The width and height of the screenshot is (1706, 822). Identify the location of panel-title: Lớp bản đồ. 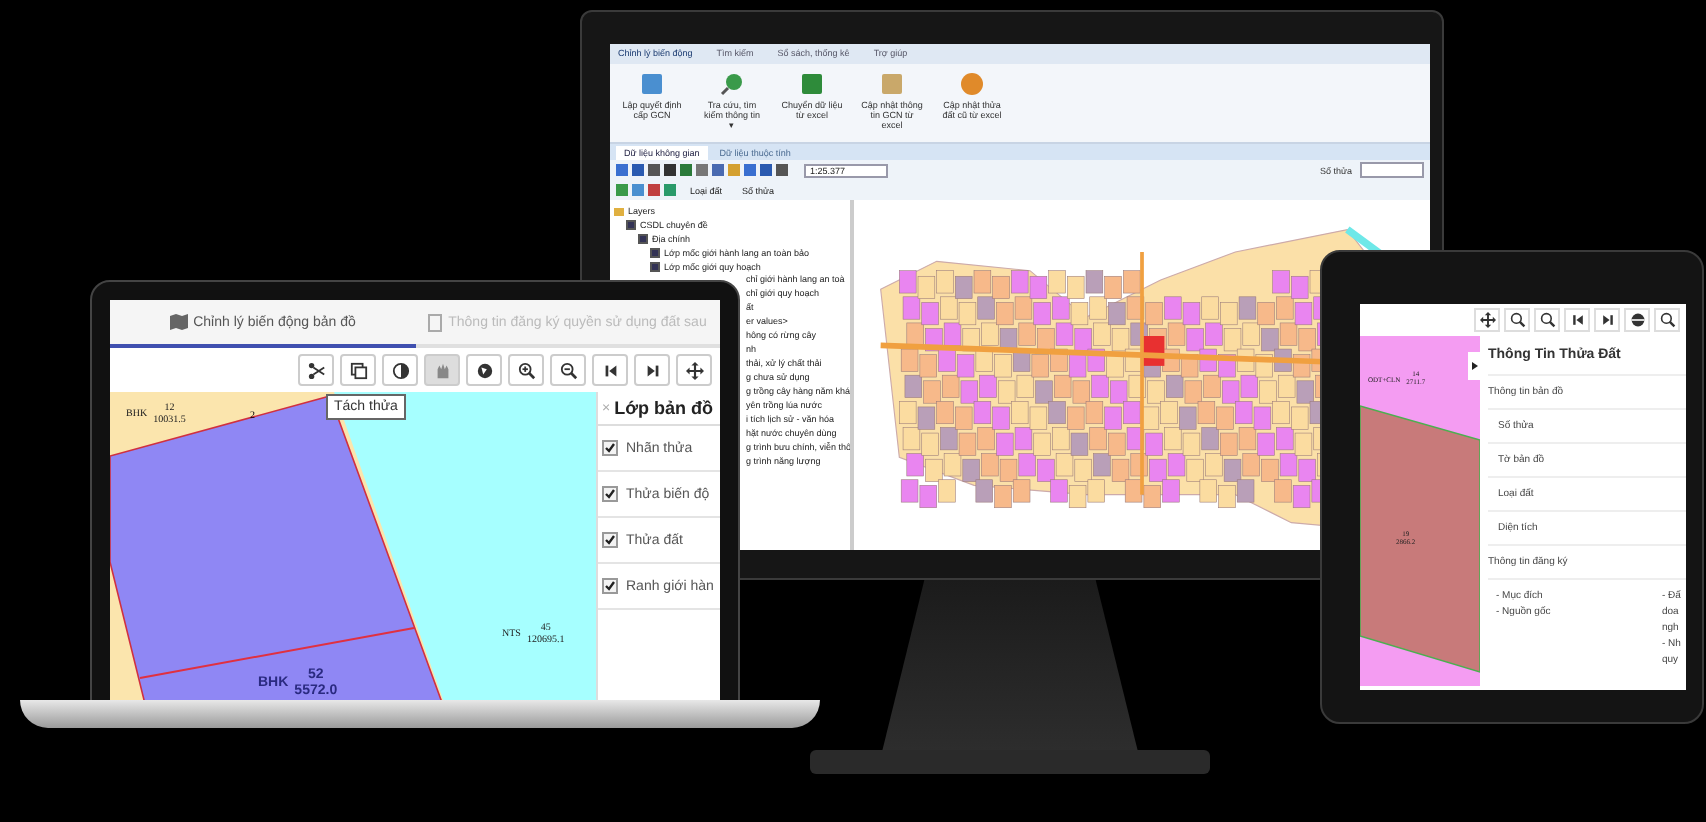
(663, 408).